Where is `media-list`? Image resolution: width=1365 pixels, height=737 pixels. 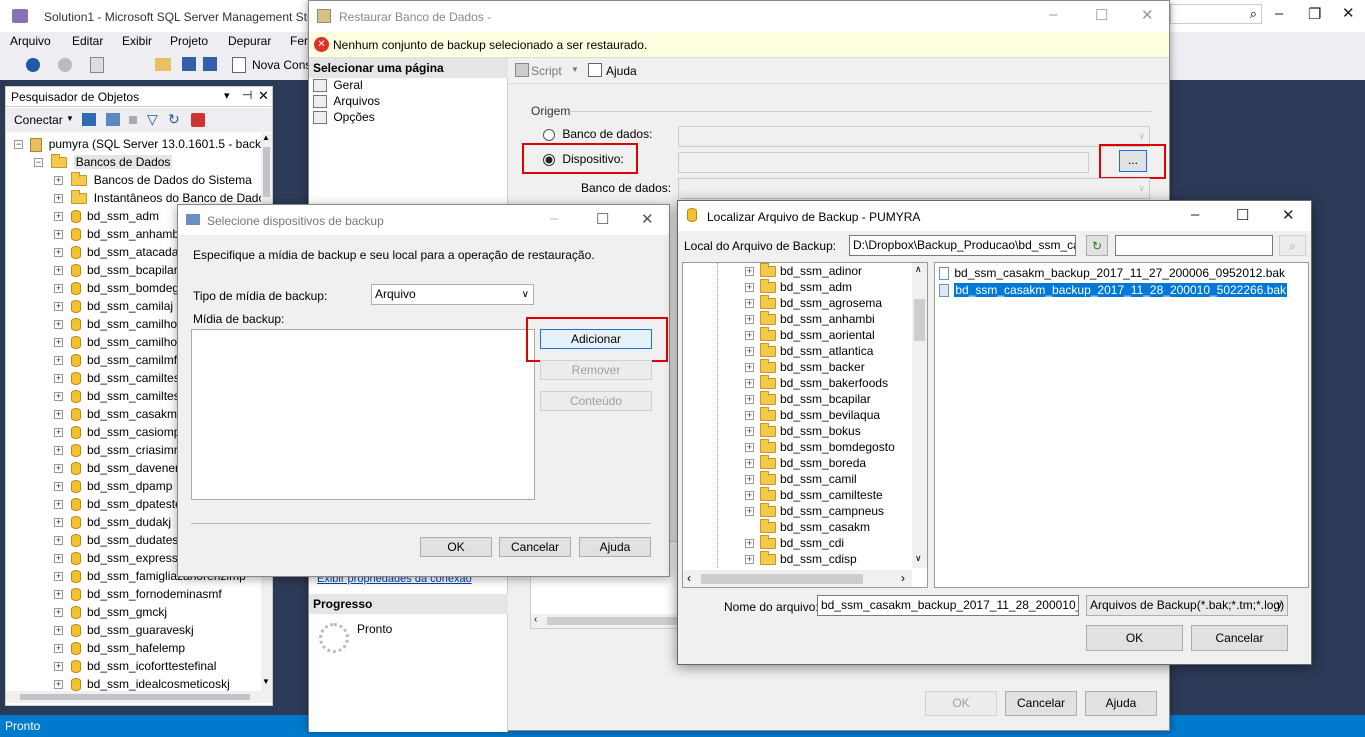 media-list is located at coordinates (363, 414).